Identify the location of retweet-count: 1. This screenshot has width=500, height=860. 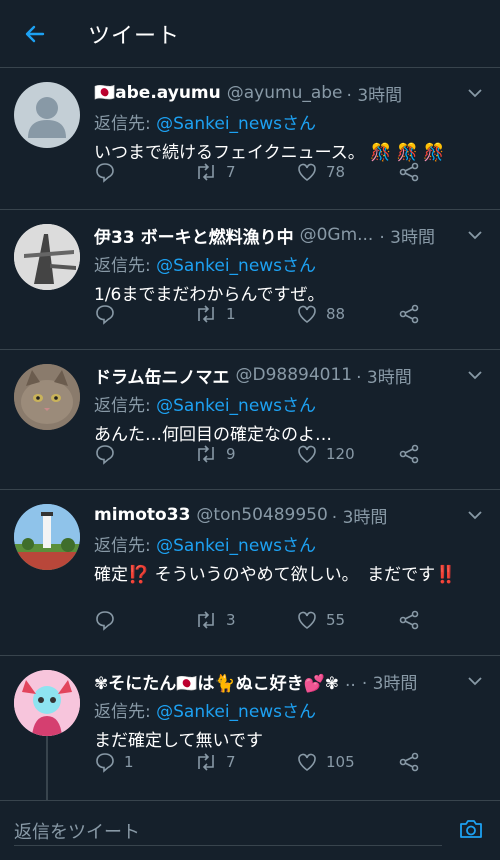
(231, 314).